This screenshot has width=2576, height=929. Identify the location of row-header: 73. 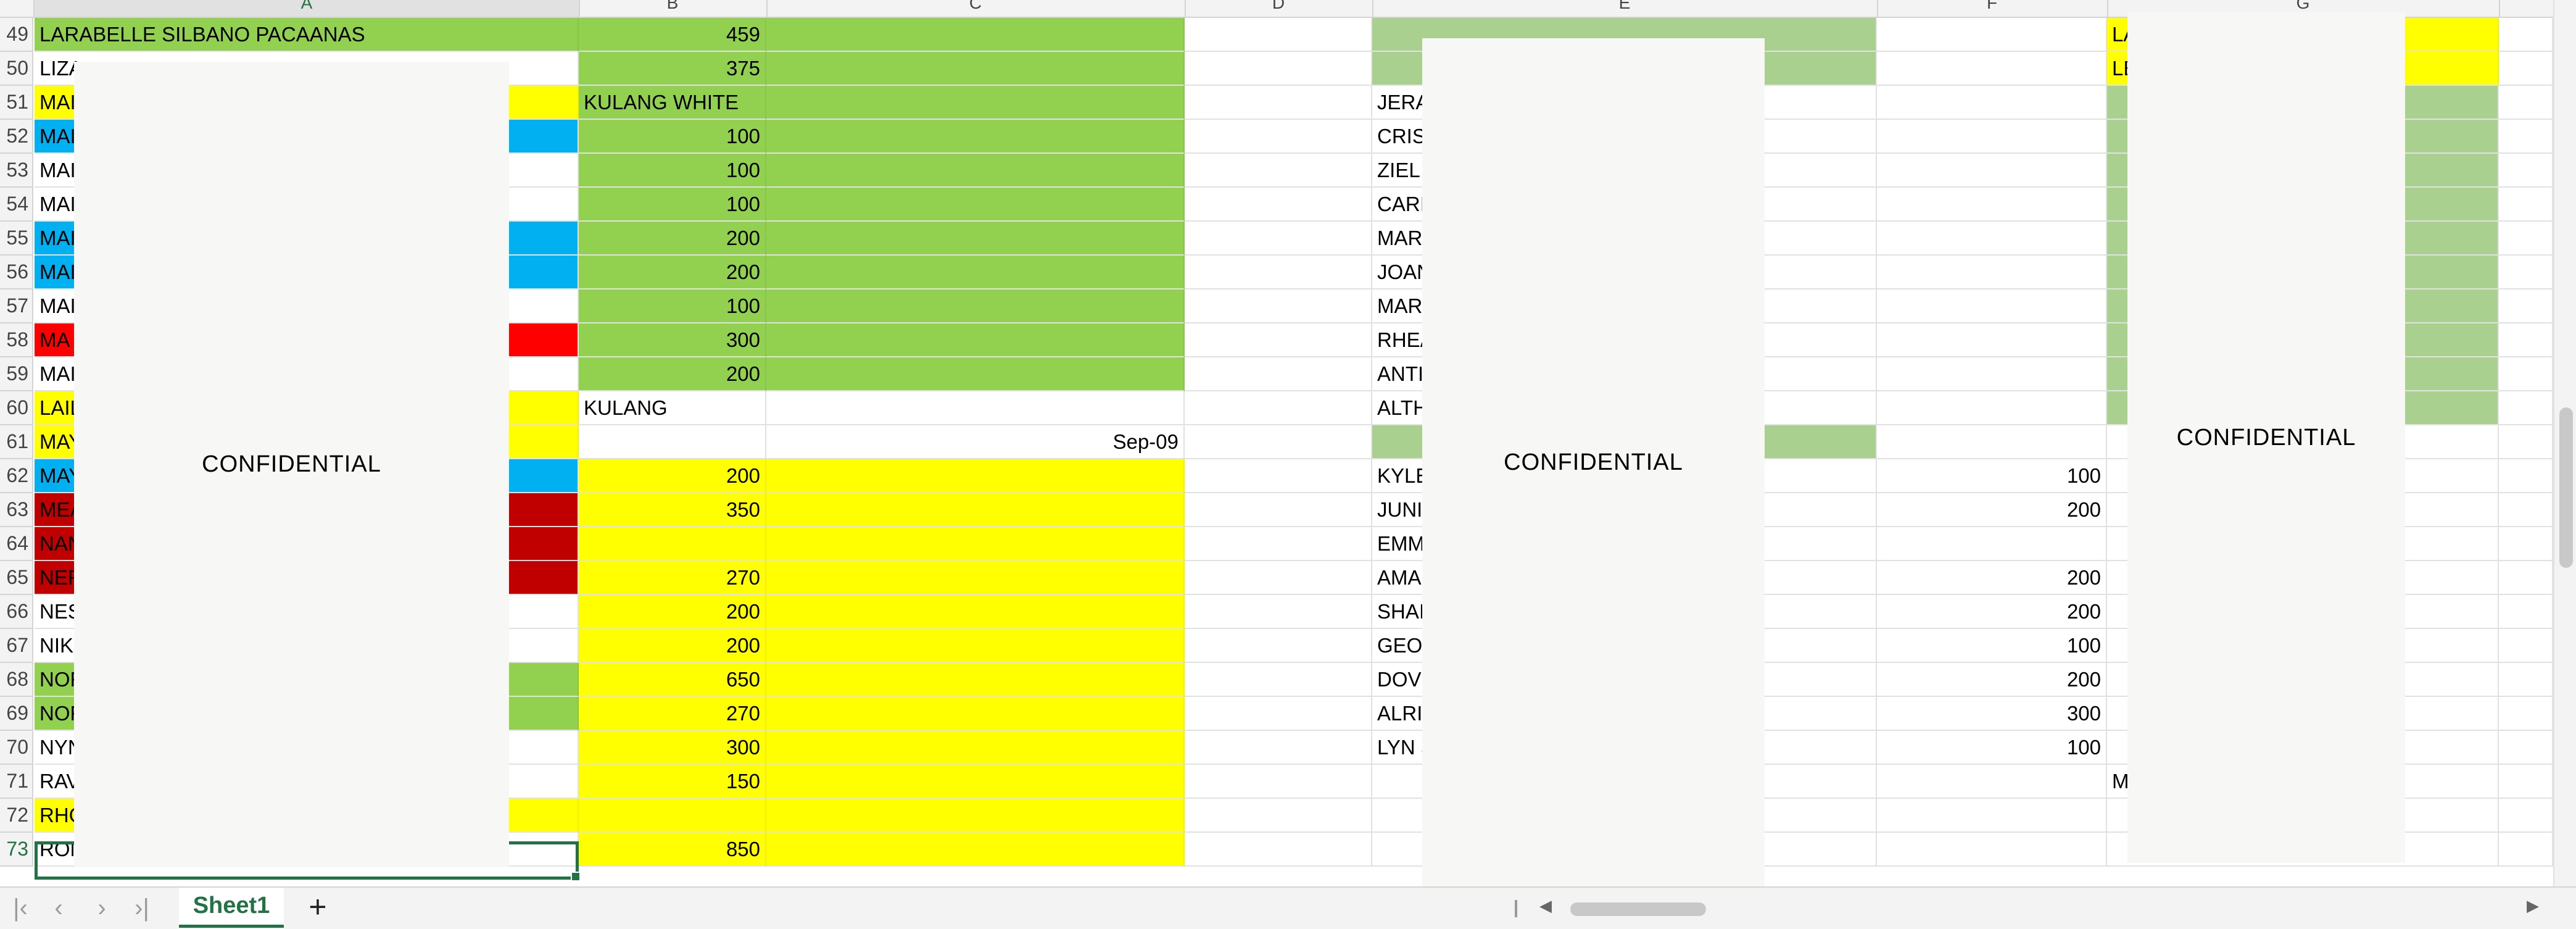
(16, 850).